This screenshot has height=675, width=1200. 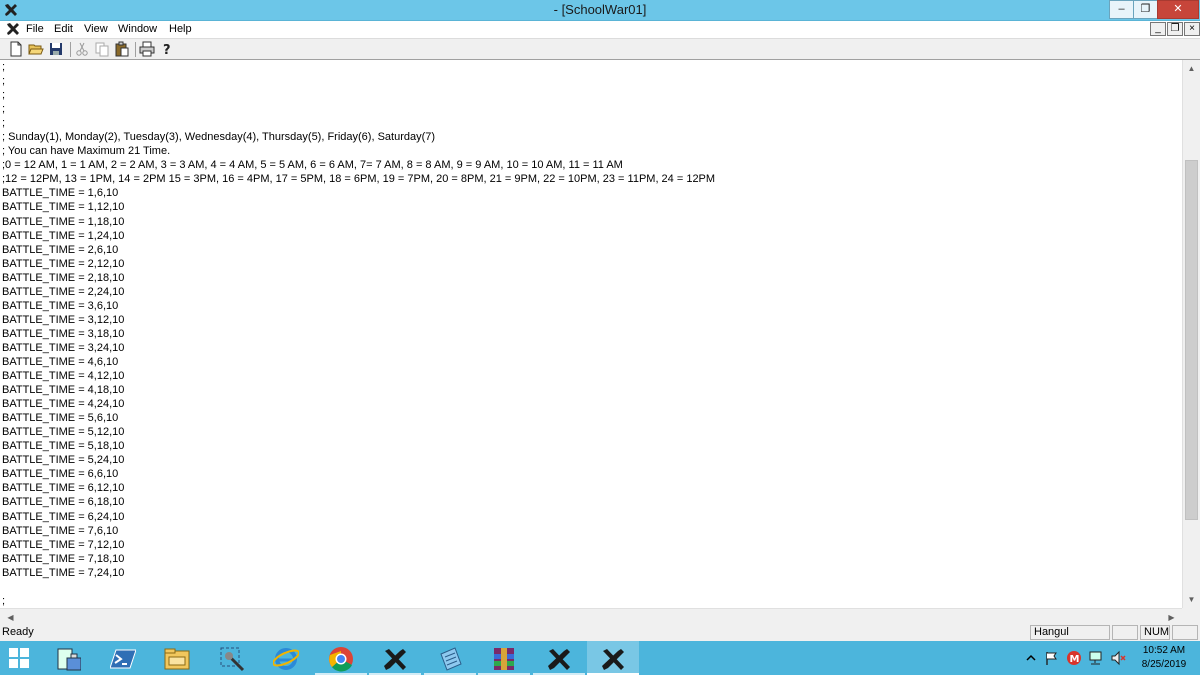 What do you see at coordinates (600, 49) in the screenshot?
I see `toolbar: ?` at bounding box center [600, 49].